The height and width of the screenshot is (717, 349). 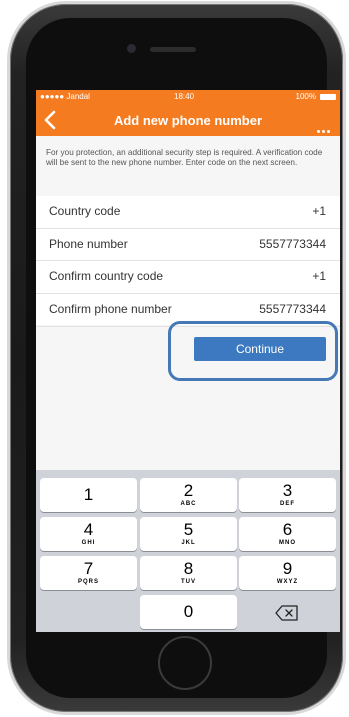 What do you see at coordinates (188, 543) in the screenshot?
I see `key-letters: JKL` at bounding box center [188, 543].